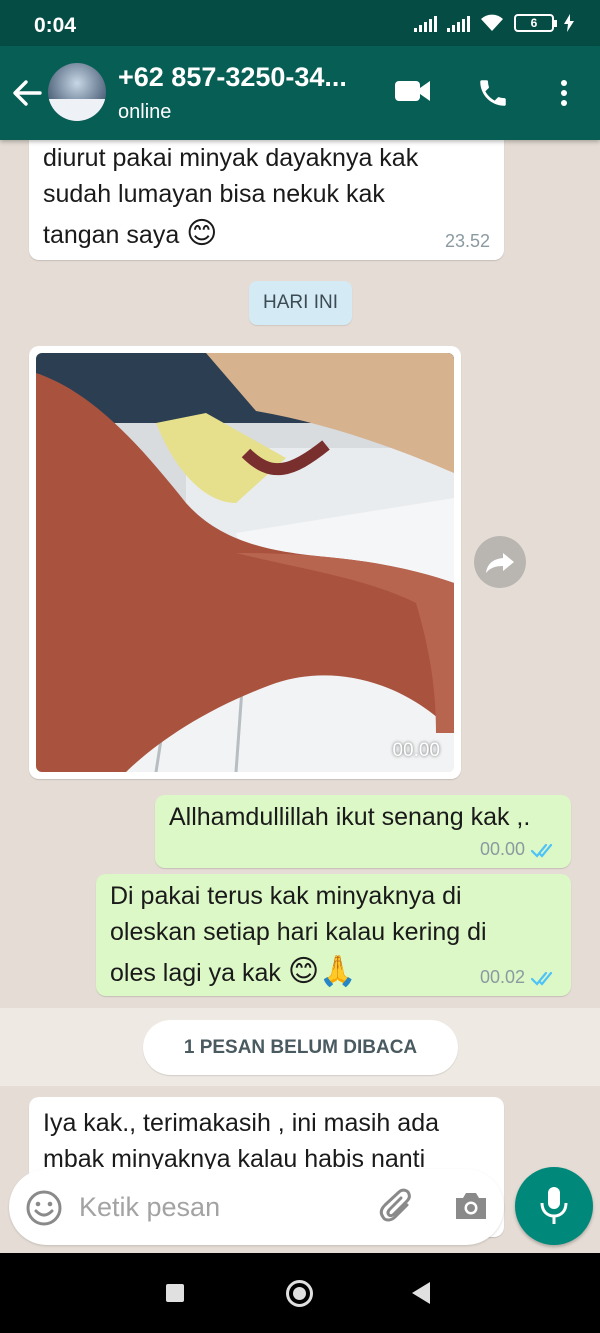 The height and width of the screenshot is (1333, 600). I want to click on avatar, so click(77, 92).